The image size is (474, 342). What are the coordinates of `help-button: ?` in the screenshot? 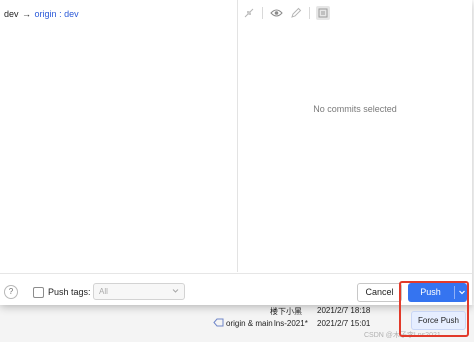 It's located at (11, 292).